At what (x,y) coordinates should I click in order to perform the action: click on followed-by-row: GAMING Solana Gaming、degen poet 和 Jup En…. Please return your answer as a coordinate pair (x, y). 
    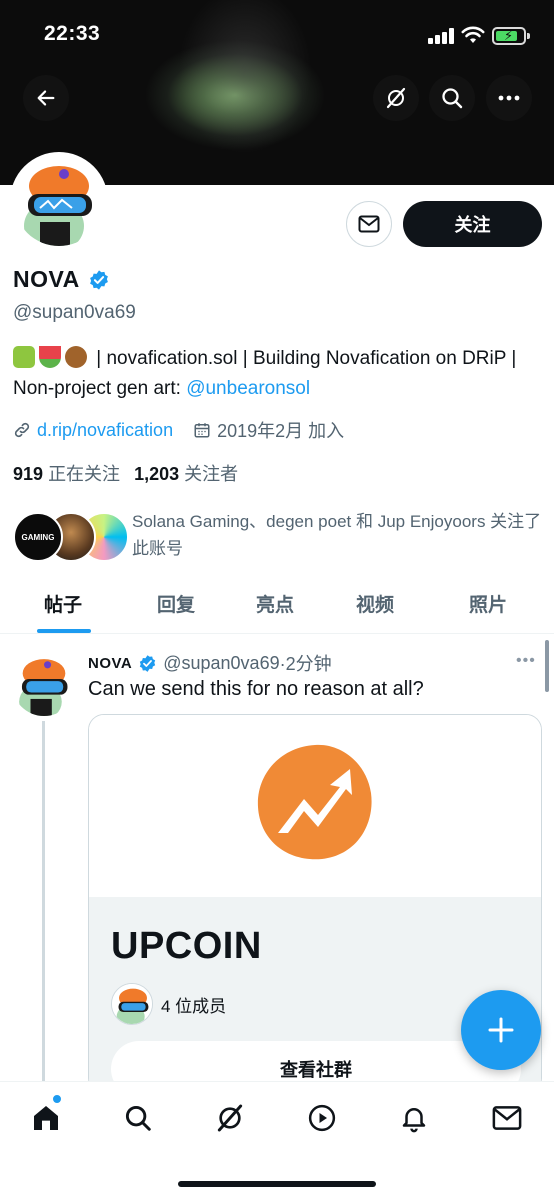
    Looking at the image, I should click on (278, 538).